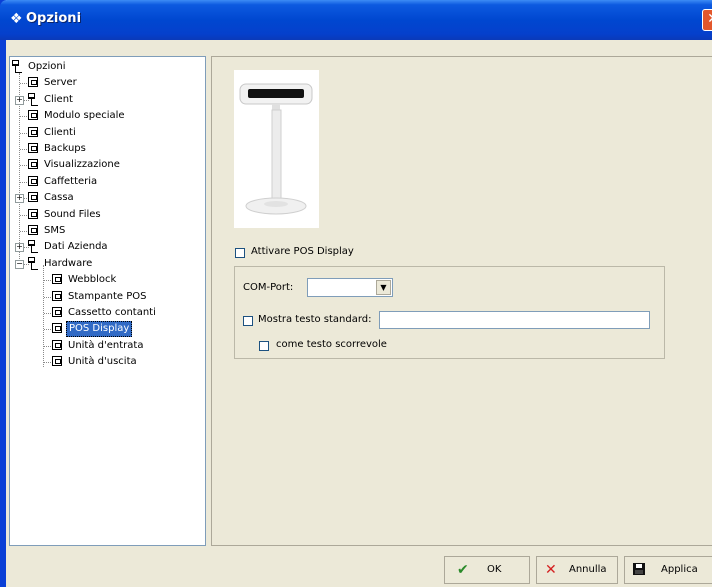 The image size is (712, 587). What do you see at coordinates (107, 264) in the screenshot?
I see `tree-item: − Hardware` at bounding box center [107, 264].